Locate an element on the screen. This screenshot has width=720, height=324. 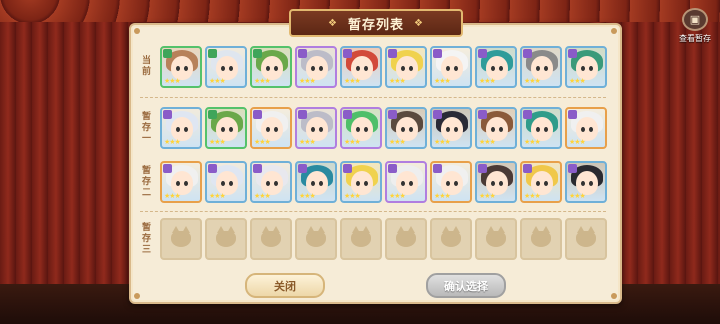
row-storage-2: 暂 存 二 ★★★ ★★★ ★★★ ★★★ ★★★ ★★★ ★★★ ★★★ ★★★ ★★★ is located at coordinates (372, 182).